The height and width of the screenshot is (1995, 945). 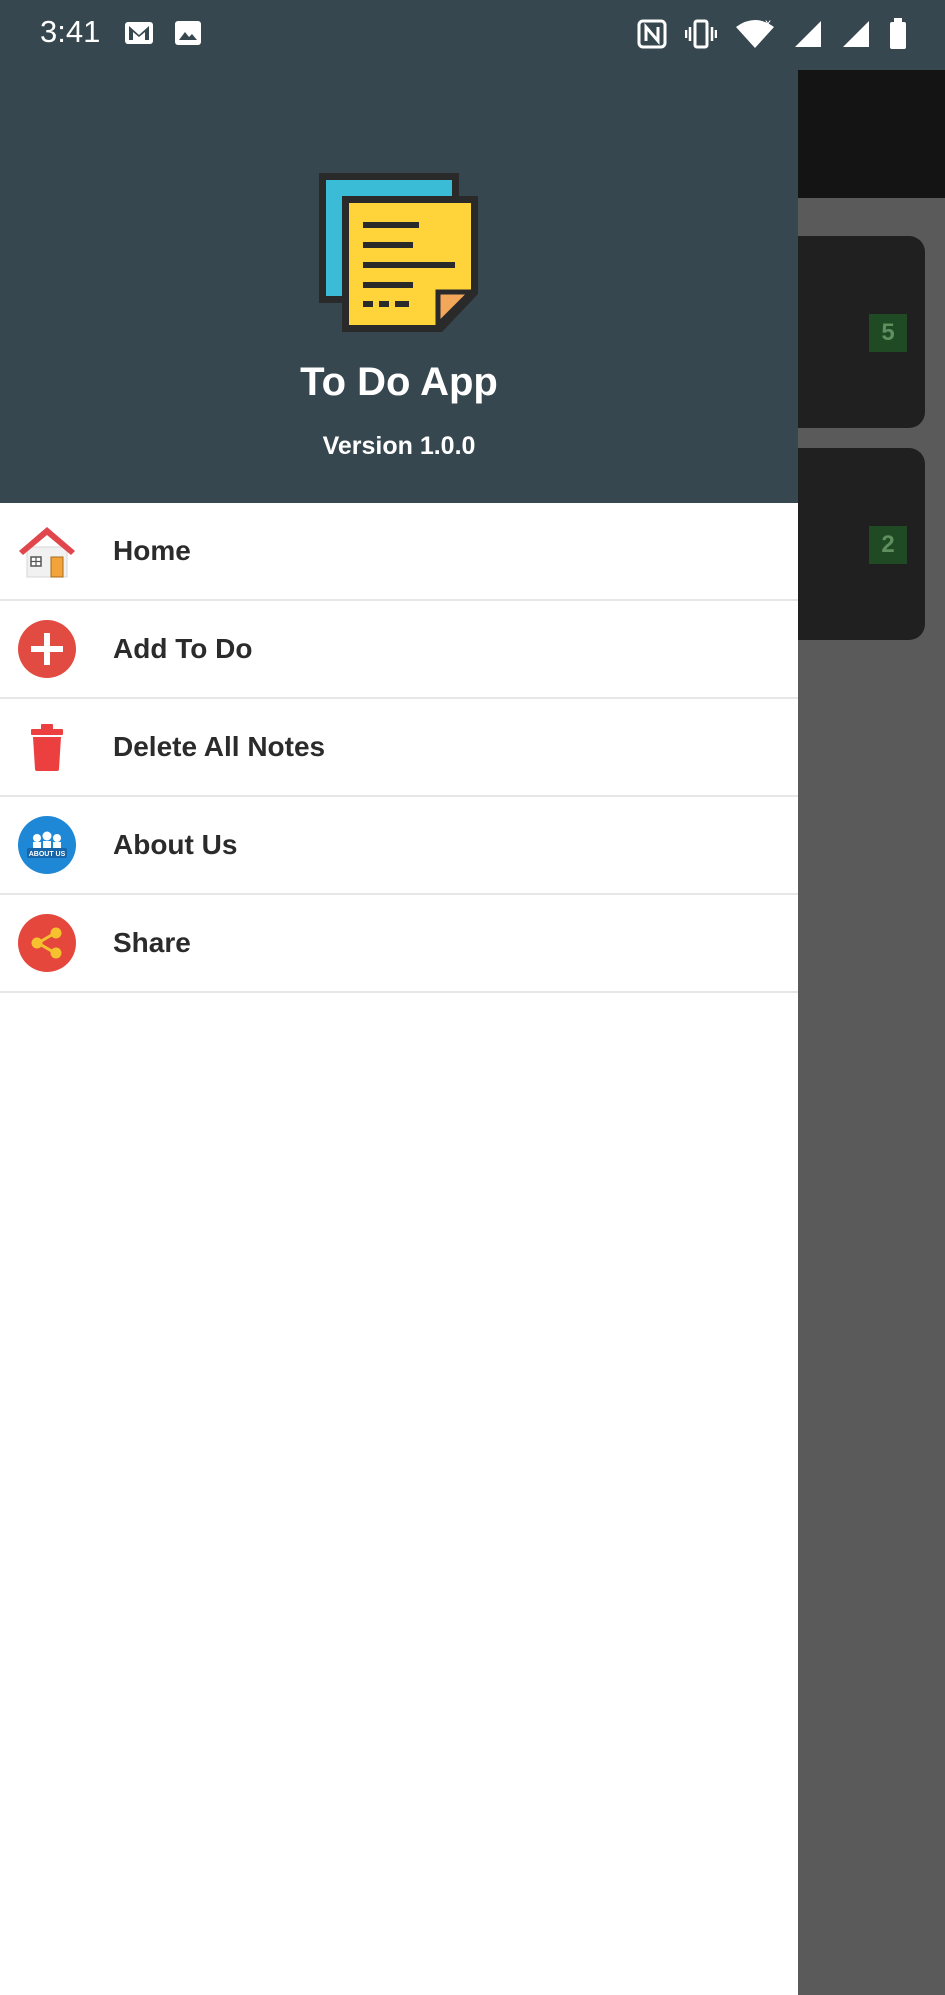 What do you see at coordinates (70, 31) in the screenshot?
I see `status-time: 3:41` at bounding box center [70, 31].